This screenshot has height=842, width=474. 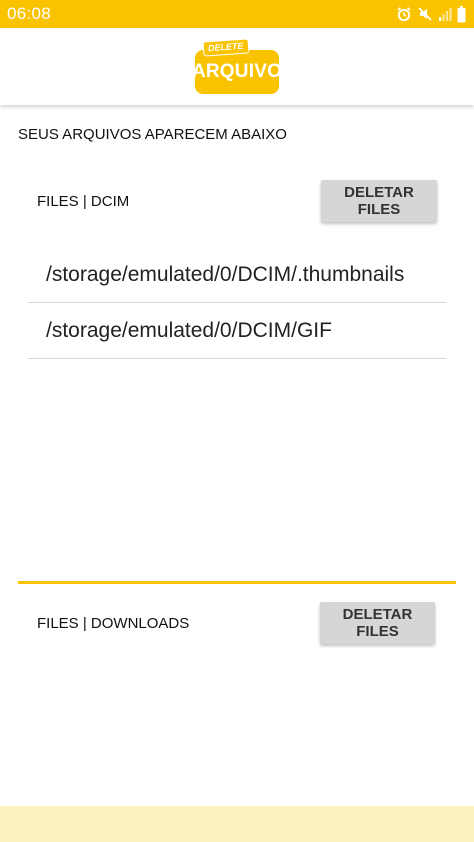 I want to click on app-logo: DELETE ARQUIVO, so click(x=237, y=66).